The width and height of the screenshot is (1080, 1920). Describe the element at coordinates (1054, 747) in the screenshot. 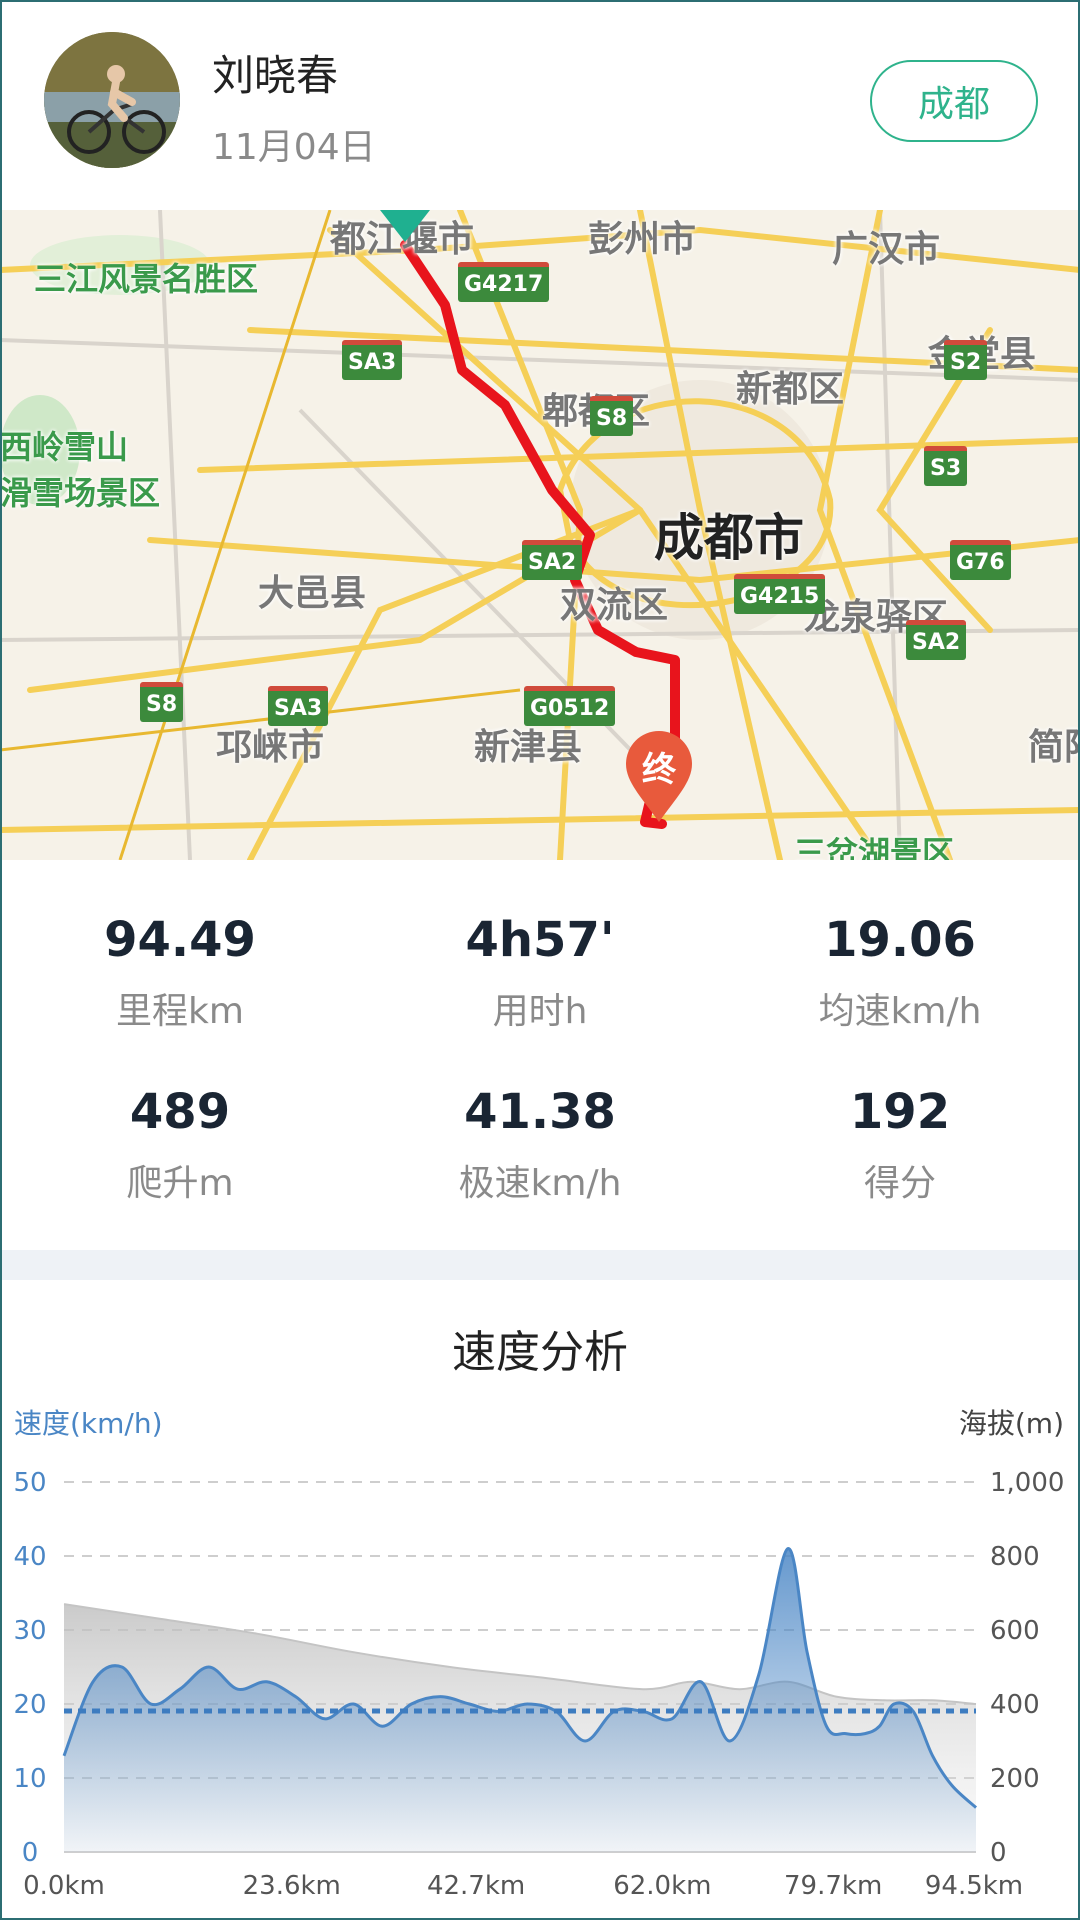

I see `map-label-jian: 简阳` at that location.